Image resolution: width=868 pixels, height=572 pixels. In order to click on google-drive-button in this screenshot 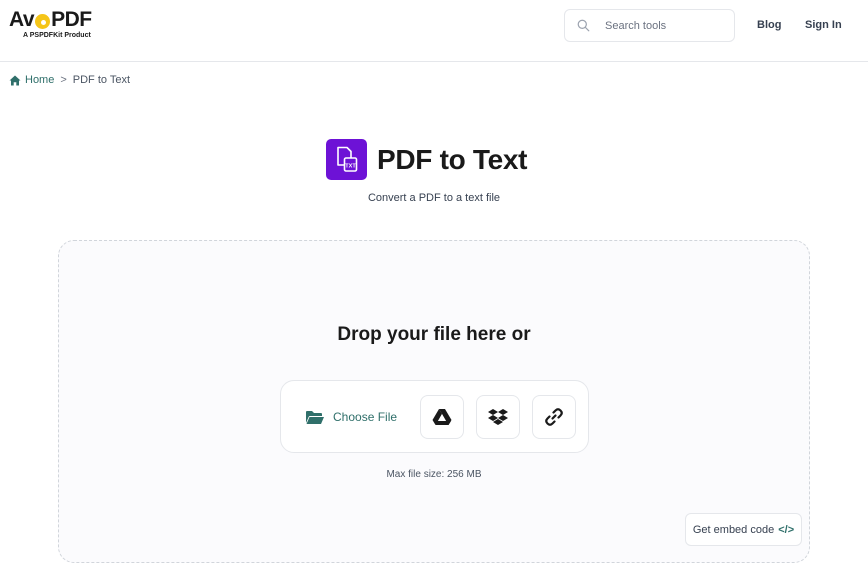, I will do `click(442, 417)`.